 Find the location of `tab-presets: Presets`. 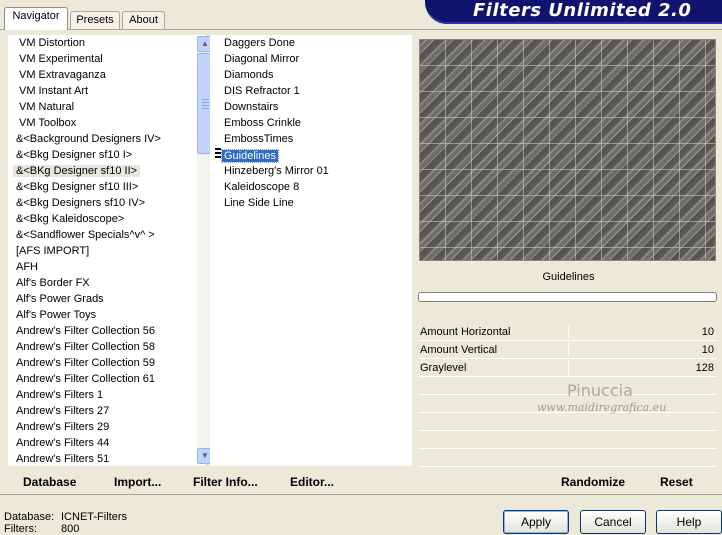

tab-presets: Presets is located at coordinates (95, 20).